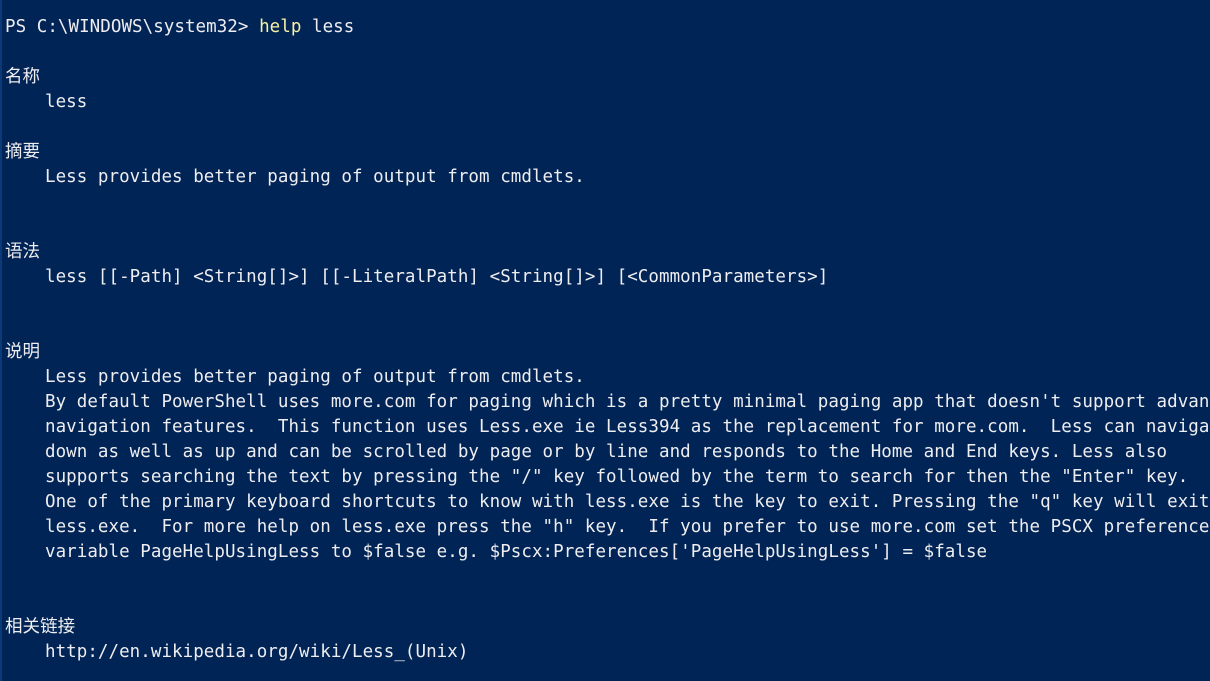 This screenshot has height=681, width=1210. I want to click on prompt-command: help, so click(280, 27).